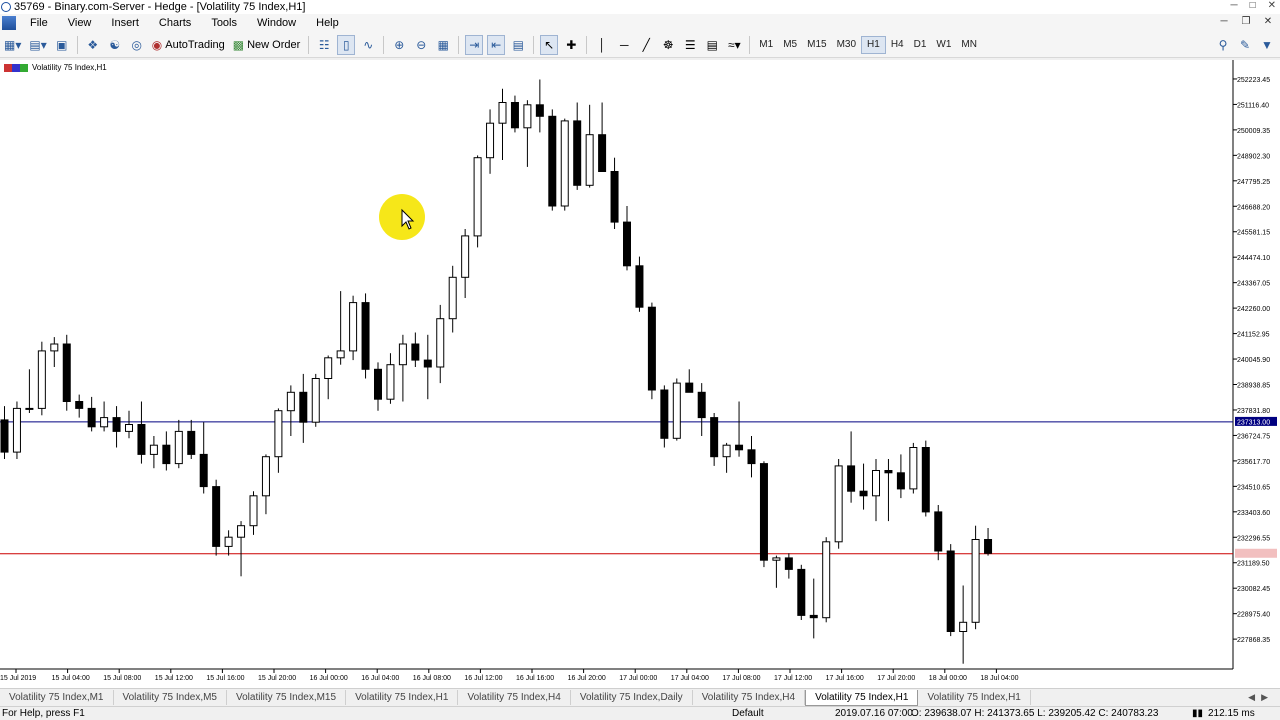 This screenshot has width=1280, height=720. Describe the element at coordinates (1253, 309) in the screenshot. I see `price-tick-label: 242260.00` at that location.